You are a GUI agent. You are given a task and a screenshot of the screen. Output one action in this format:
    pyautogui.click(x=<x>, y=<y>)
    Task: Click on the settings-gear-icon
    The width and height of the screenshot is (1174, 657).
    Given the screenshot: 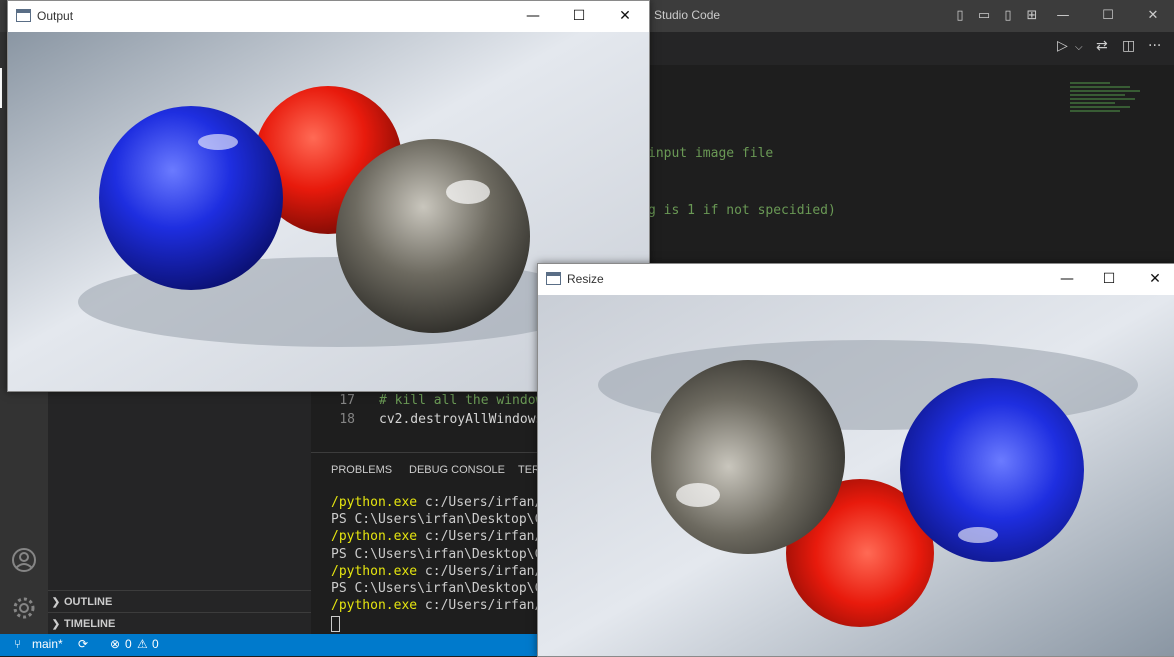 What is the action you would take?
    pyautogui.click(x=24, y=608)
    